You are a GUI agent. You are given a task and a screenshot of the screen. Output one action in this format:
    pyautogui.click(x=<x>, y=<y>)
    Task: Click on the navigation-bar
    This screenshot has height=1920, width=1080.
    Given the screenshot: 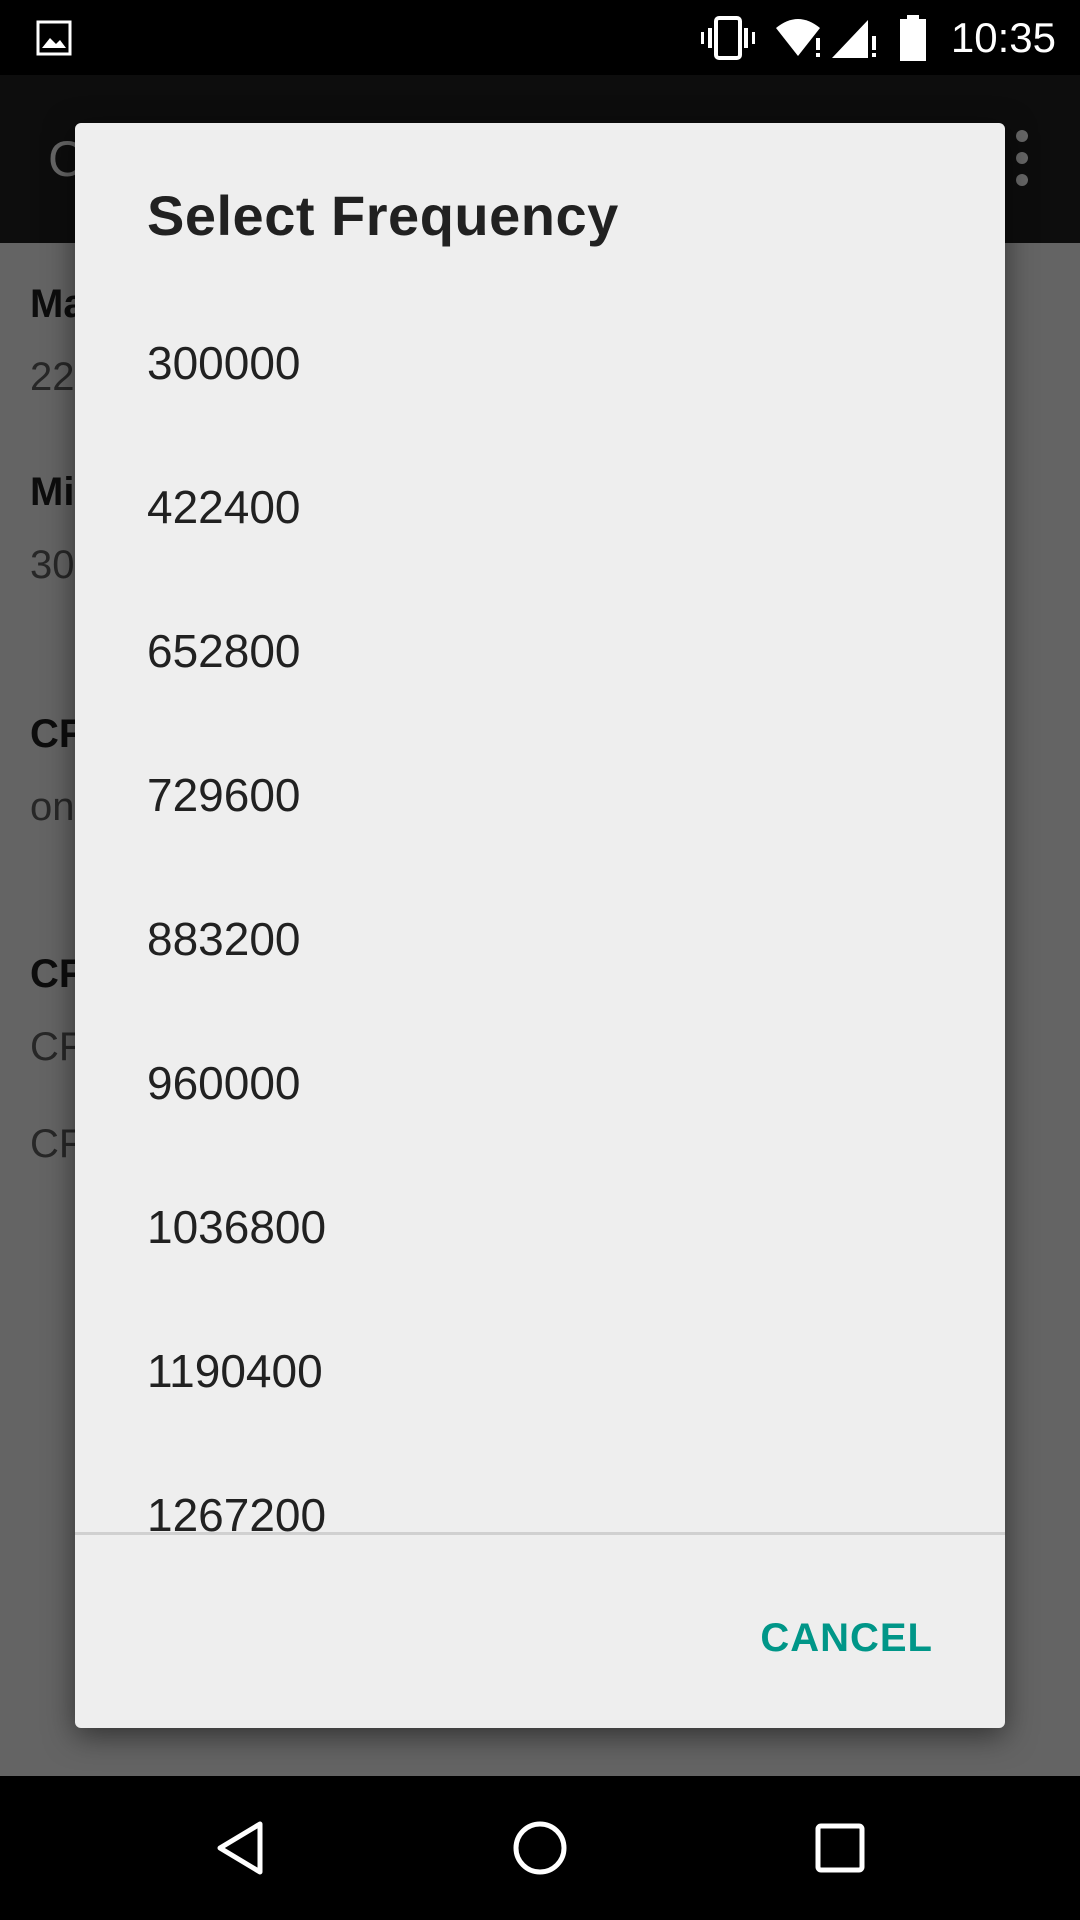 What is the action you would take?
    pyautogui.click(x=540, y=1848)
    